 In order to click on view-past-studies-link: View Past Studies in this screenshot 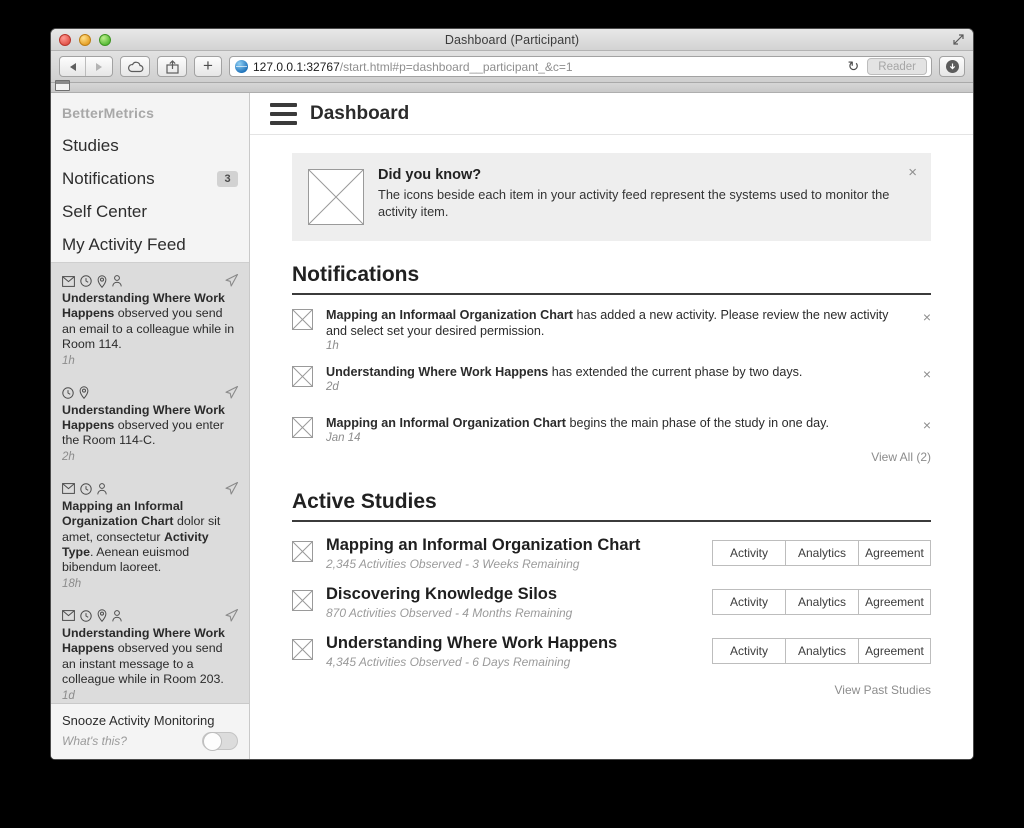, I will do `click(612, 690)`.